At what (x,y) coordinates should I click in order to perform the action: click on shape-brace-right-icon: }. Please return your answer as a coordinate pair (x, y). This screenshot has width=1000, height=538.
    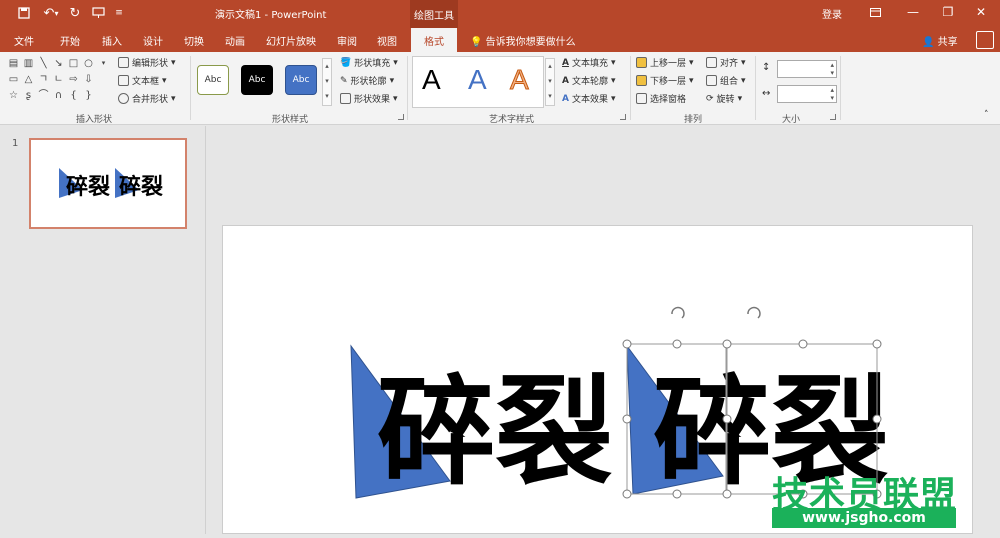
    Looking at the image, I should click on (88, 96).